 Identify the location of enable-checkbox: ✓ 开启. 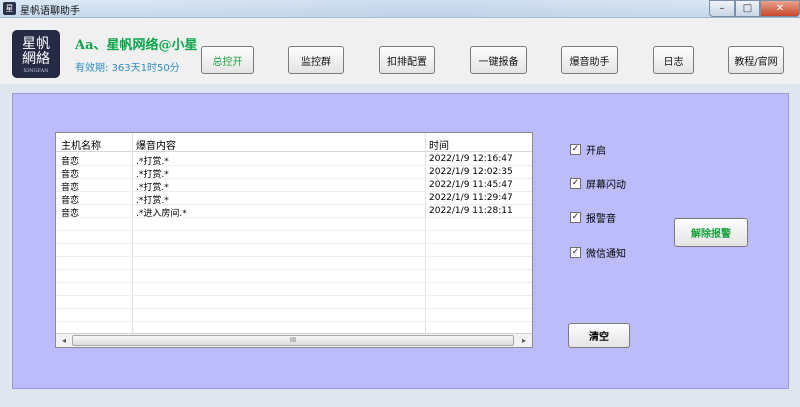
(588, 149).